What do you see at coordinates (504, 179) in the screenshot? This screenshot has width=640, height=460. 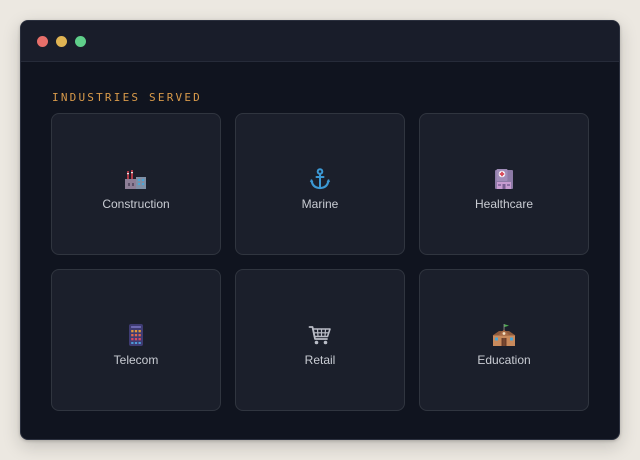 I see `hospital-icon` at bounding box center [504, 179].